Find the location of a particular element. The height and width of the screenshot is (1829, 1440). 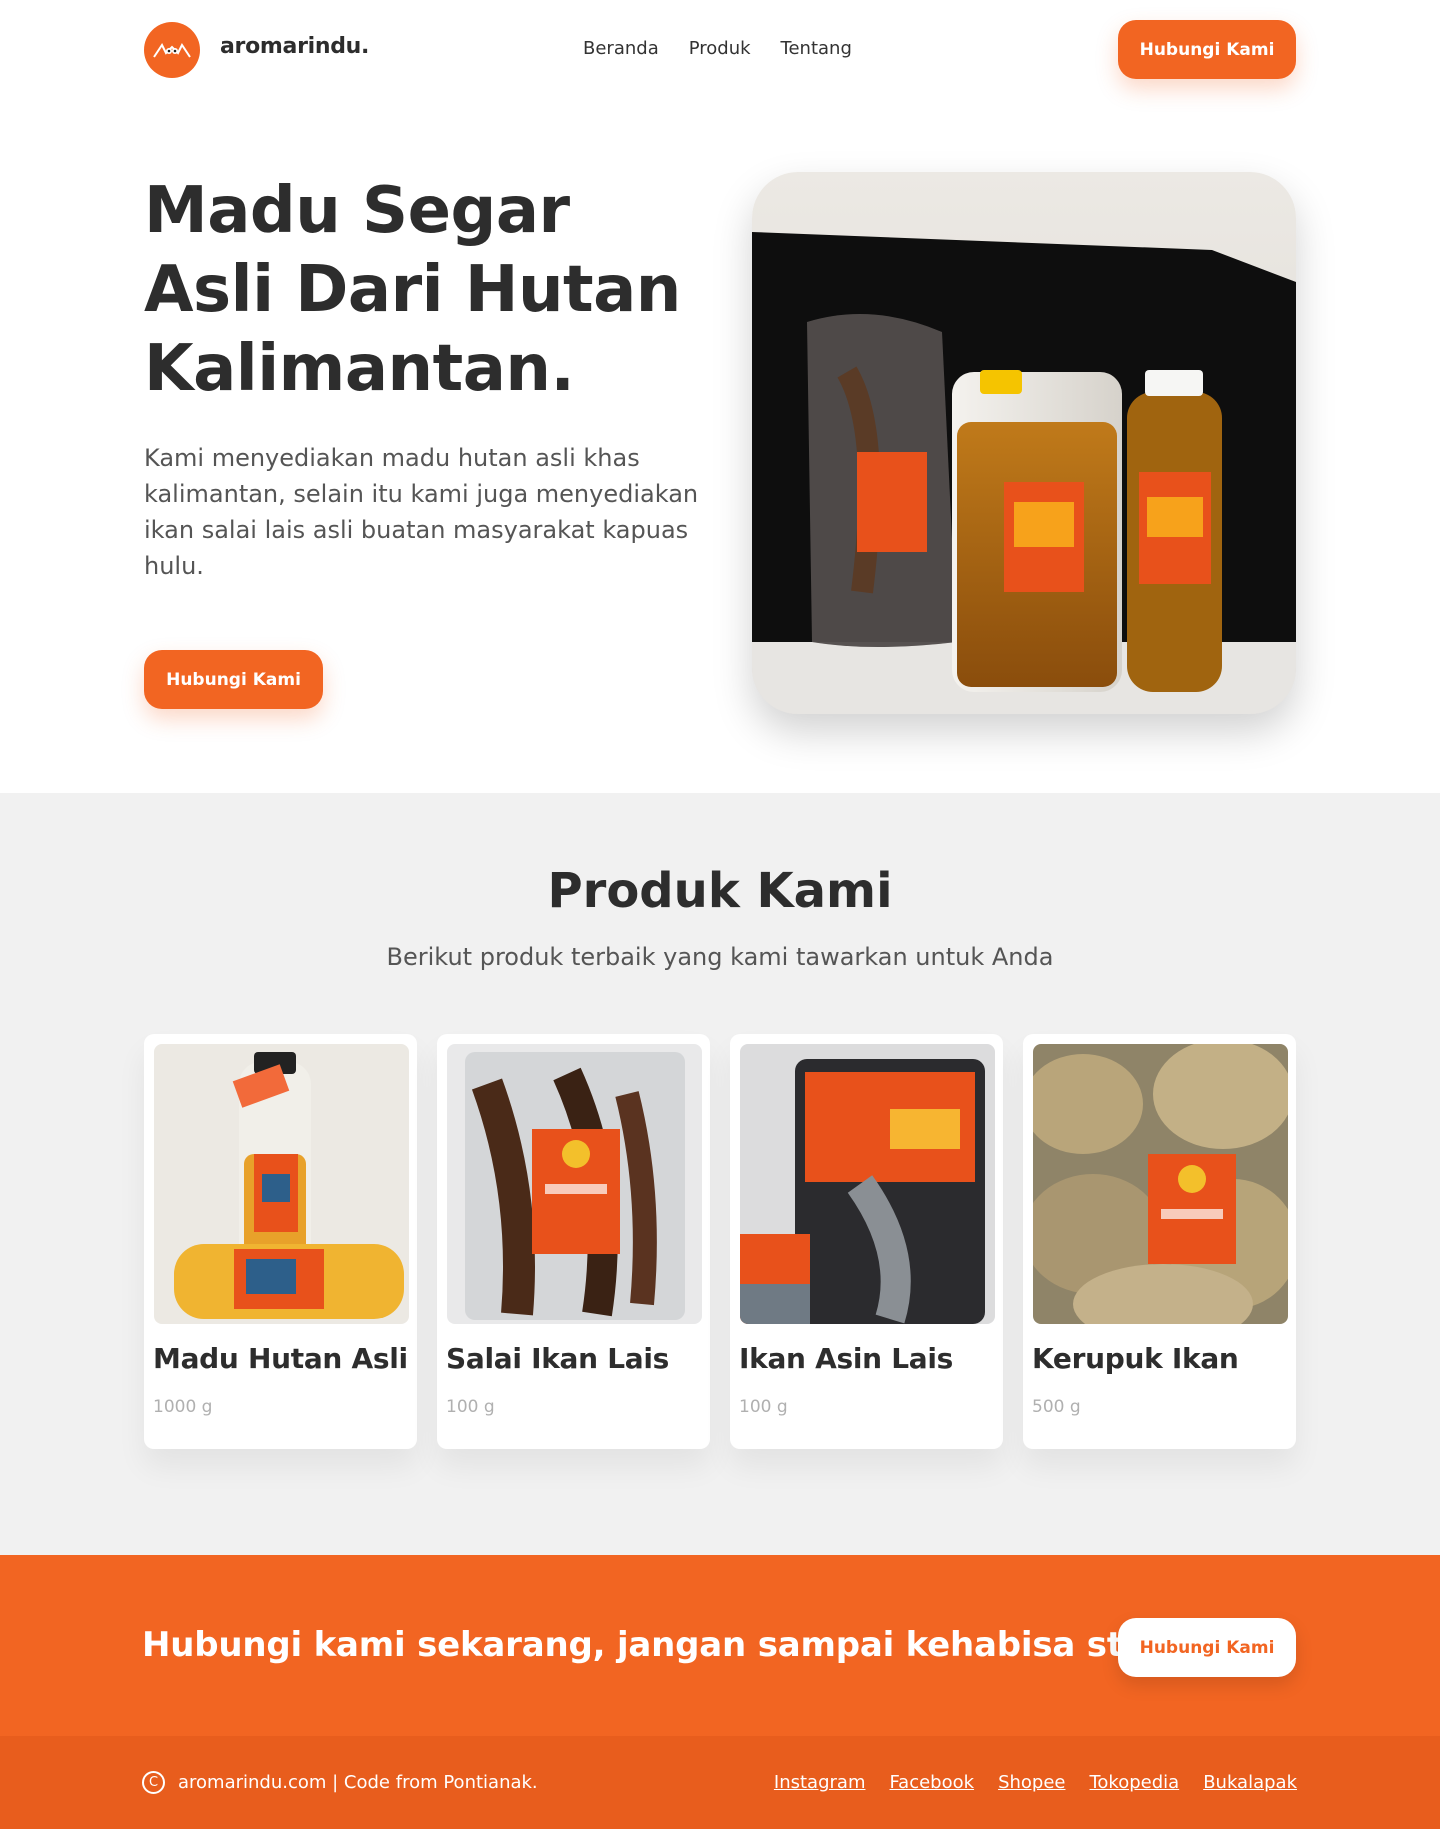

product-photo-madu is located at coordinates (281, 1184).